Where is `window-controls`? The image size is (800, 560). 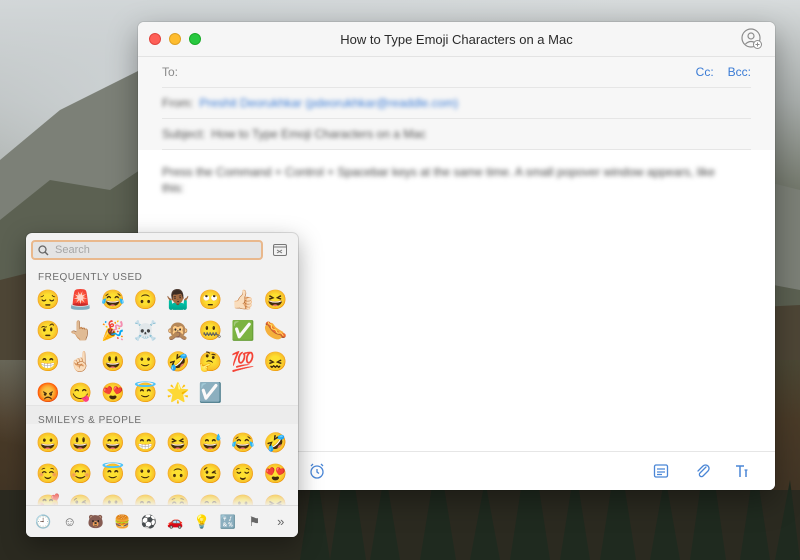
window-controls is located at coordinates (175, 39).